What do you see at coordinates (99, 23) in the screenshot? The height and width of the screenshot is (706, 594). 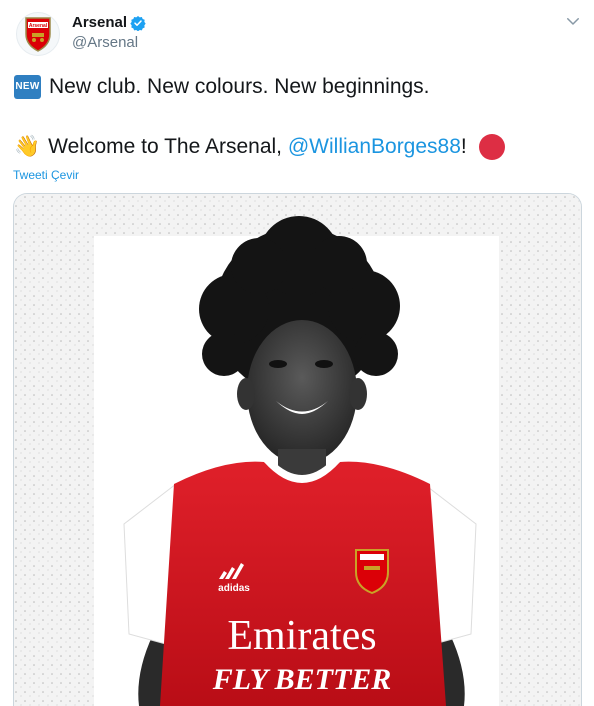 I see `display-name: Arsenal` at bounding box center [99, 23].